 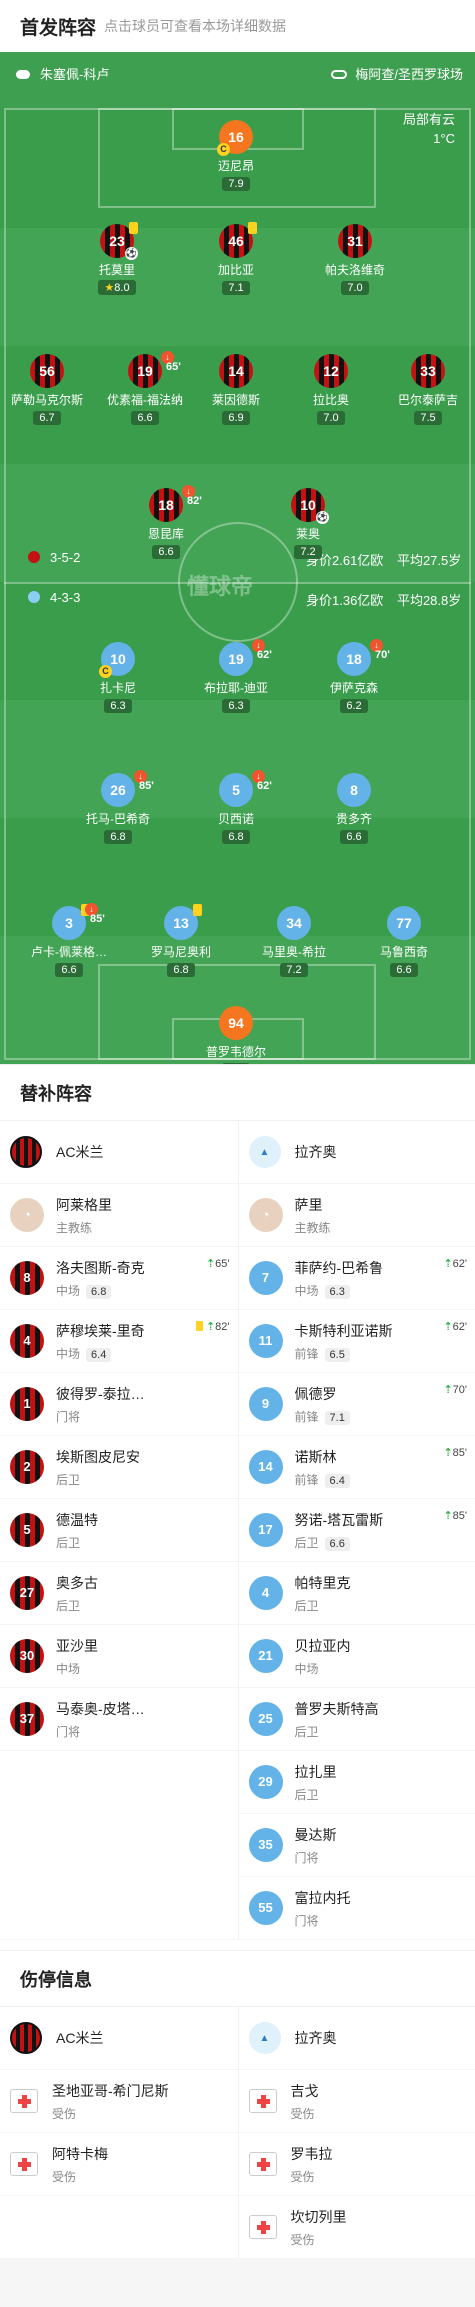 What do you see at coordinates (377, 2091) in the screenshot?
I see `injured-player-name: 吉戈` at bounding box center [377, 2091].